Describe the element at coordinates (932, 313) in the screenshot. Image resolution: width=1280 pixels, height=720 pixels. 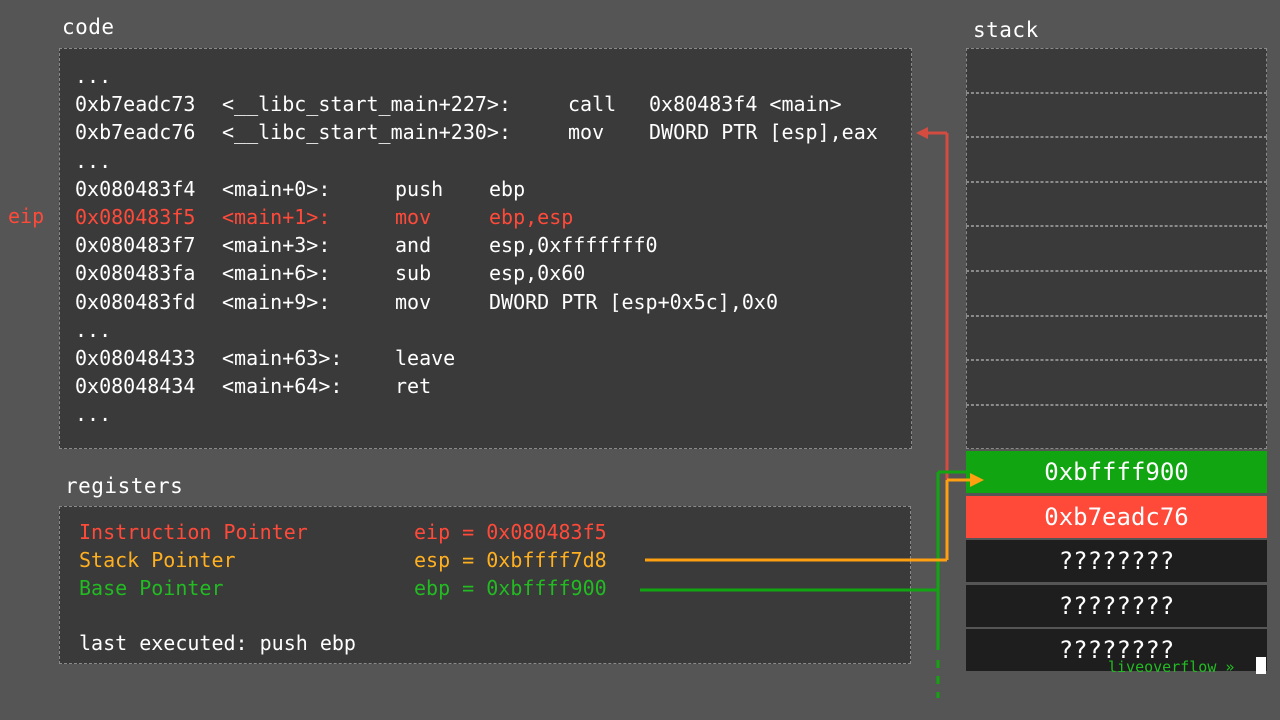
I see `return-address-arrow` at that location.